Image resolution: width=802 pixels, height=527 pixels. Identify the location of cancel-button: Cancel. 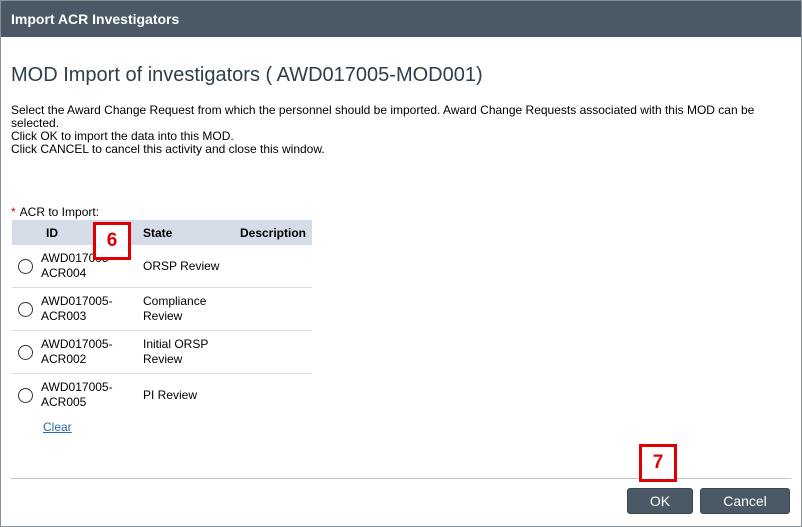
(745, 501).